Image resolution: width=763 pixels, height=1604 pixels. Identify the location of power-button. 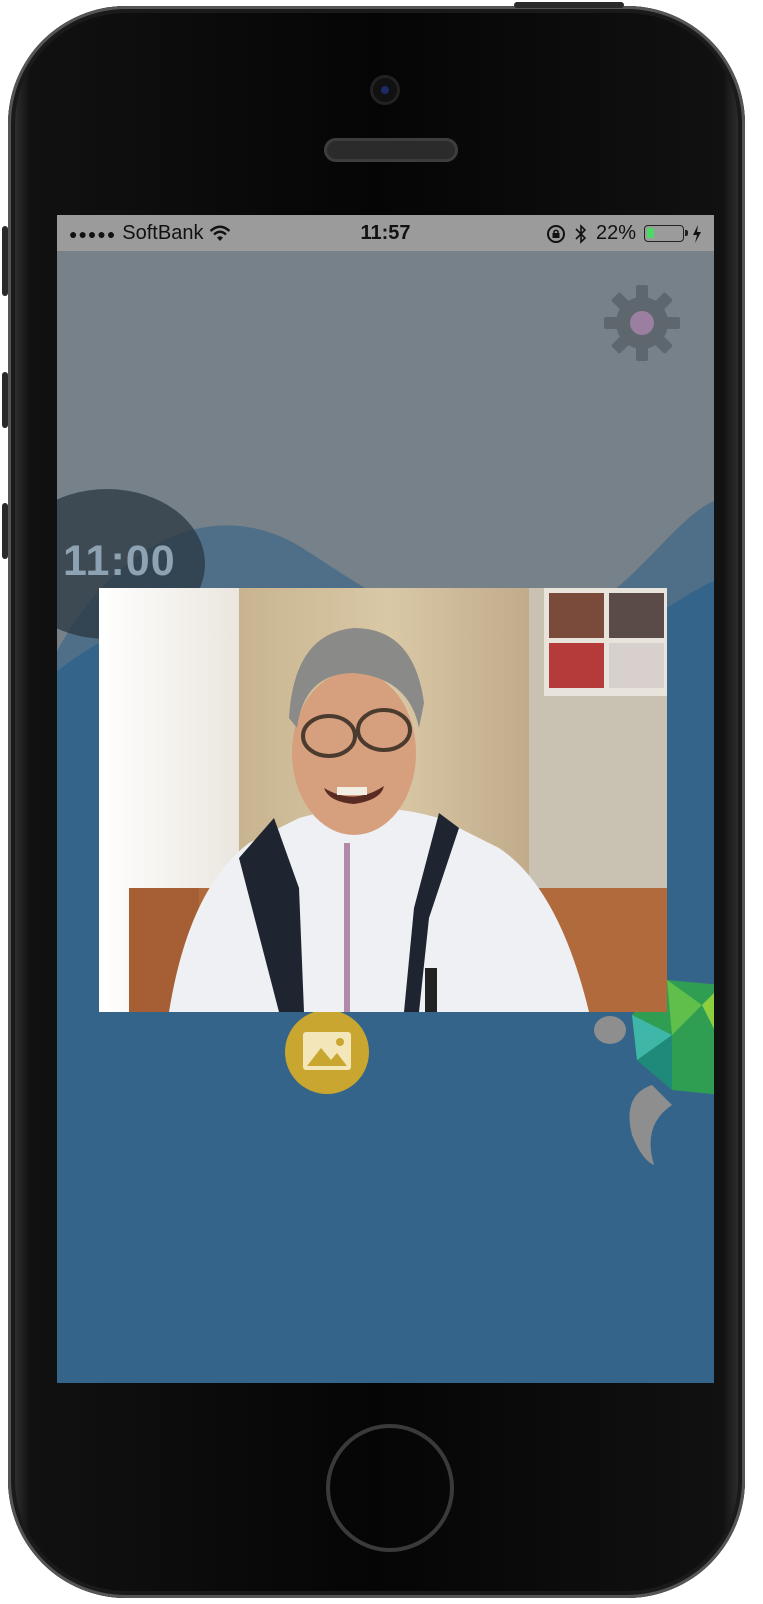
(569, 5).